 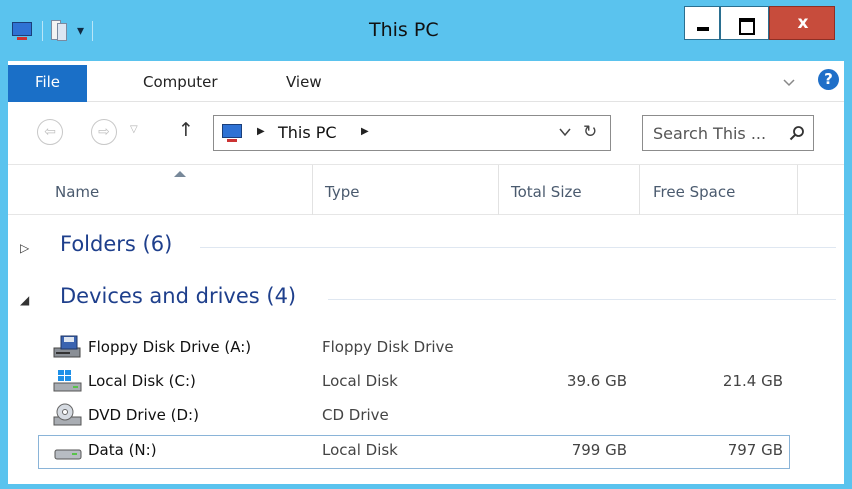 I want to click on drive-free-space: 797 GB, so click(x=755, y=450).